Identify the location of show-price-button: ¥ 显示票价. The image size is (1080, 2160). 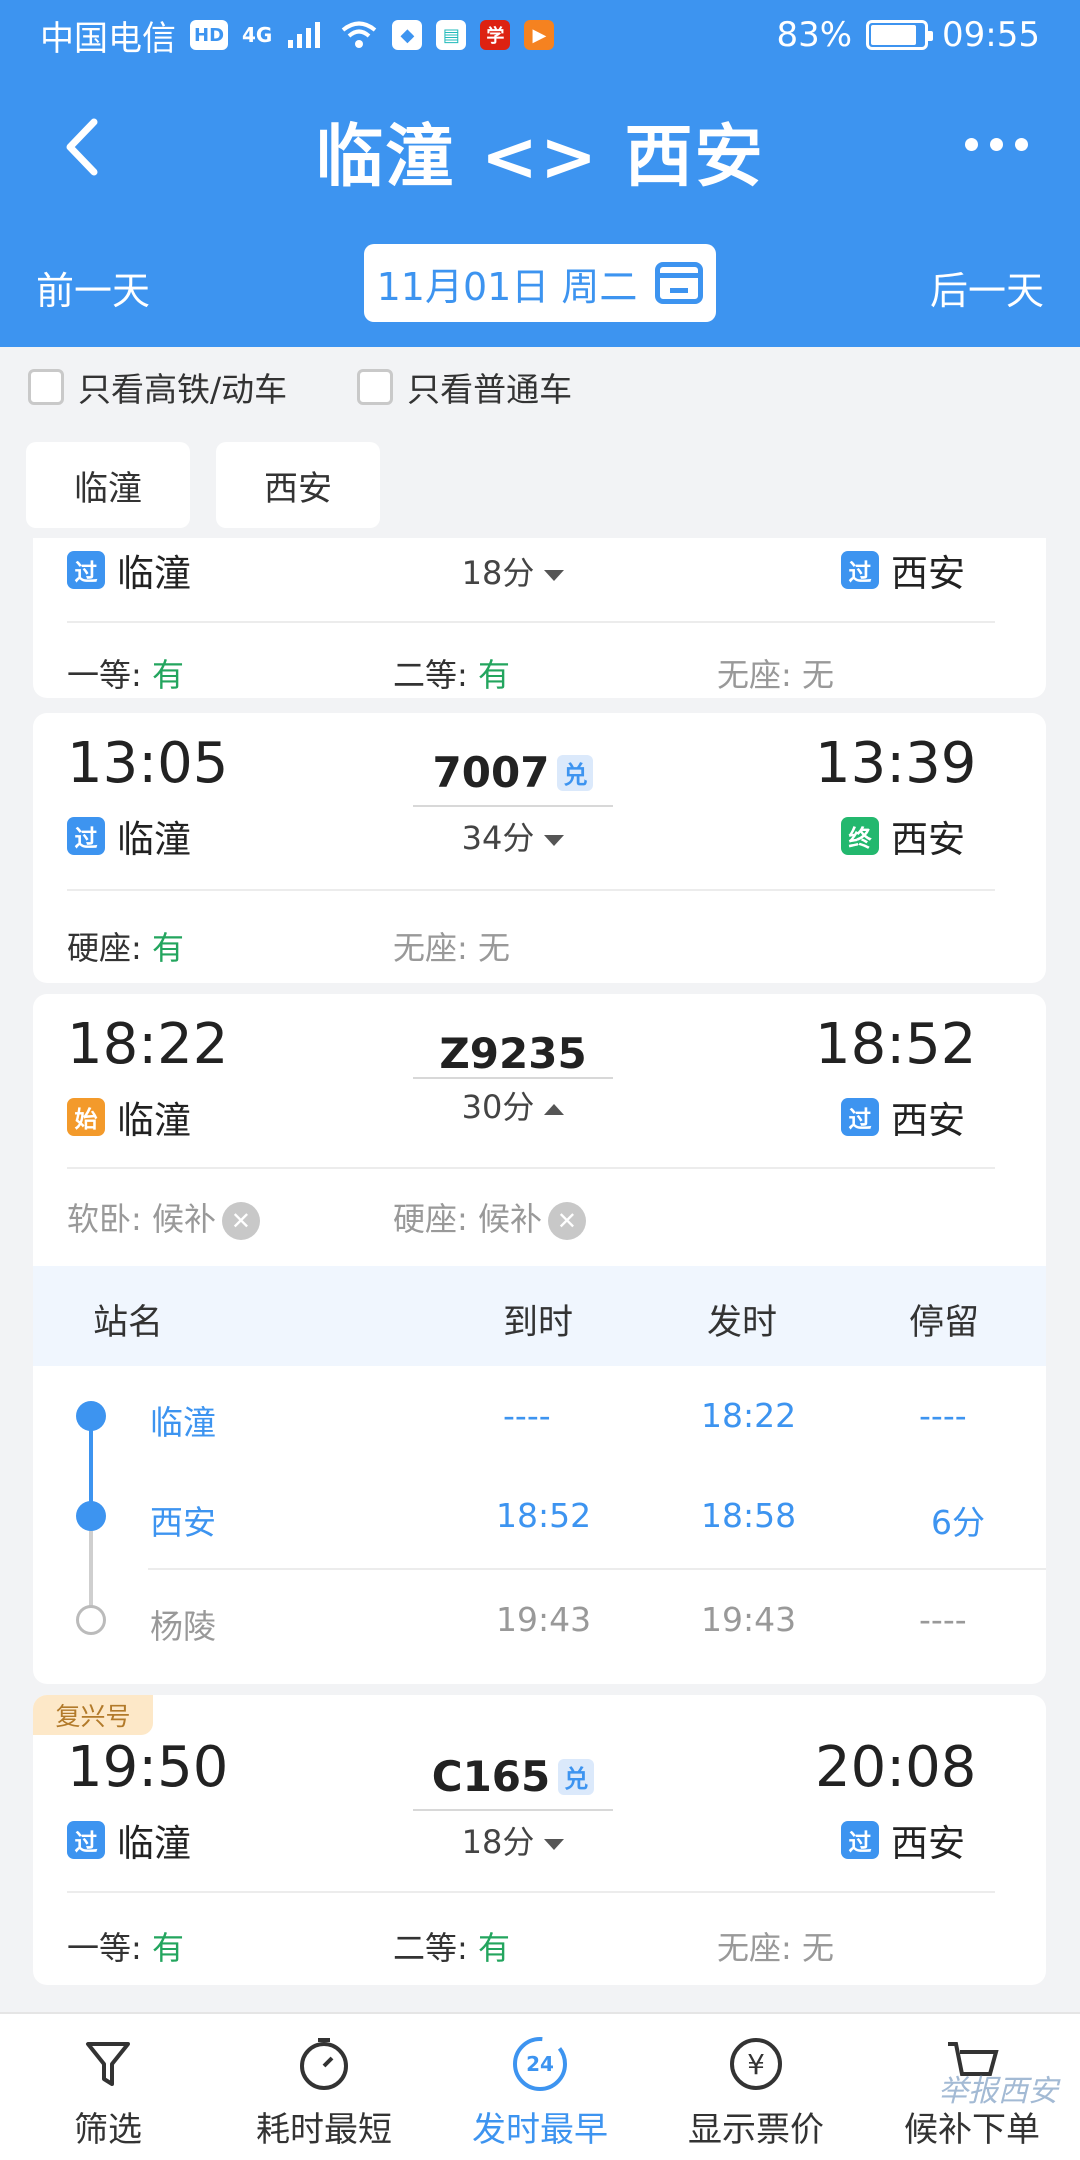
(756, 2092).